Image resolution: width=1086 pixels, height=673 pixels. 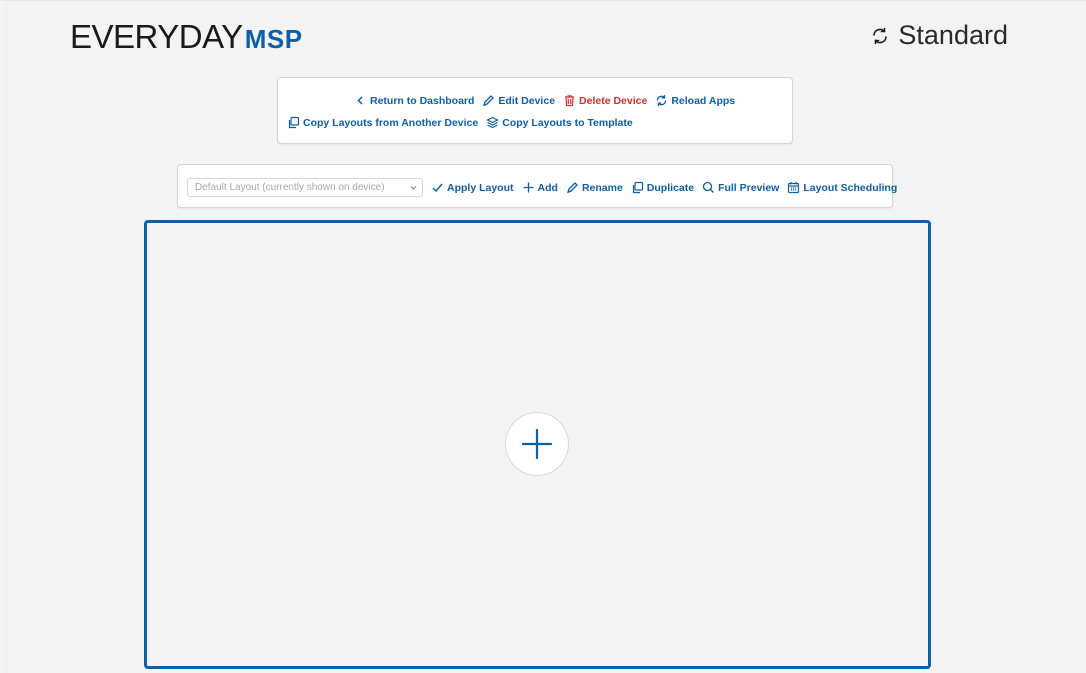 I want to click on copy-layouts-from-device-label: Copy Layouts from Another Device, so click(x=391, y=122).